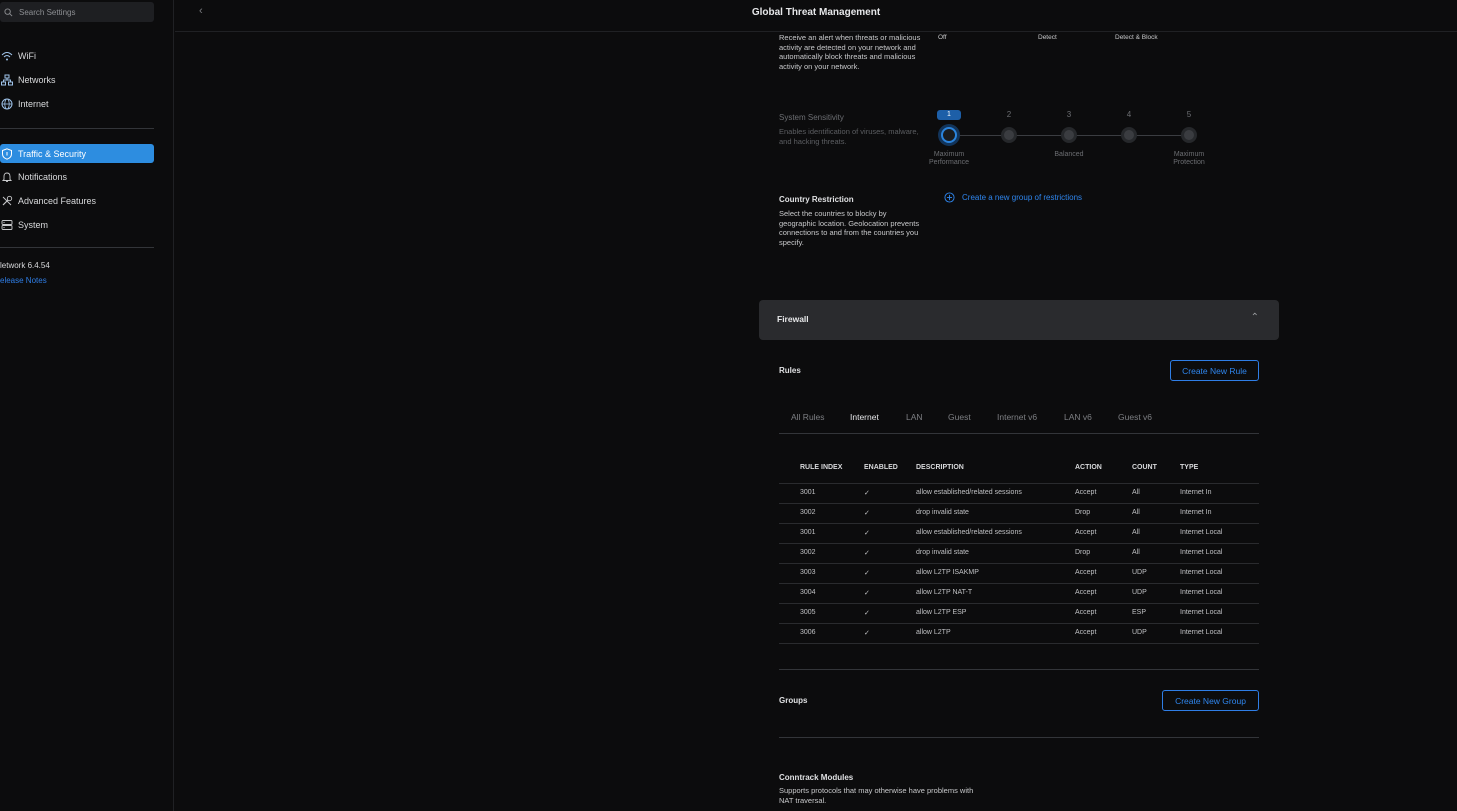 The image size is (1457, 811). Describe the element at coordinates (1214, 370) in the screenshot. I see `create-new-rule-button: Create New Rule` at that location.